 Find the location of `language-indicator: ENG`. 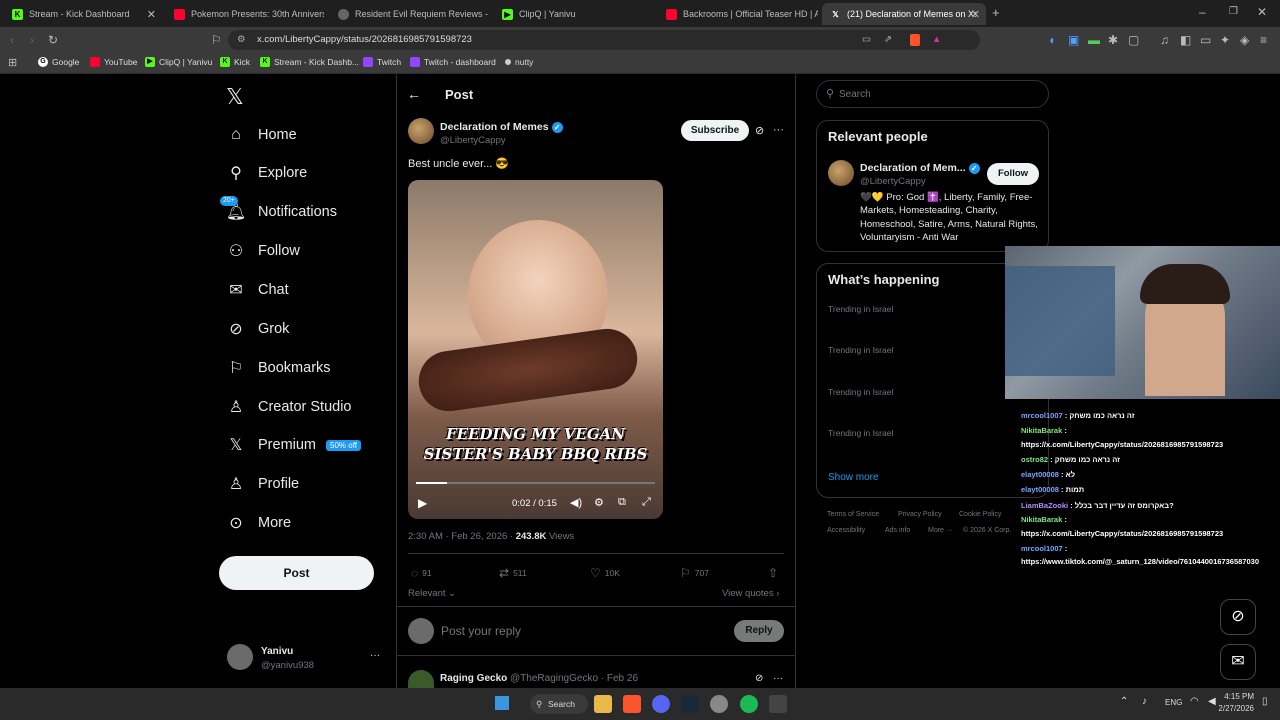

language-indicator: ENG is located at coordinates (1173, 702).